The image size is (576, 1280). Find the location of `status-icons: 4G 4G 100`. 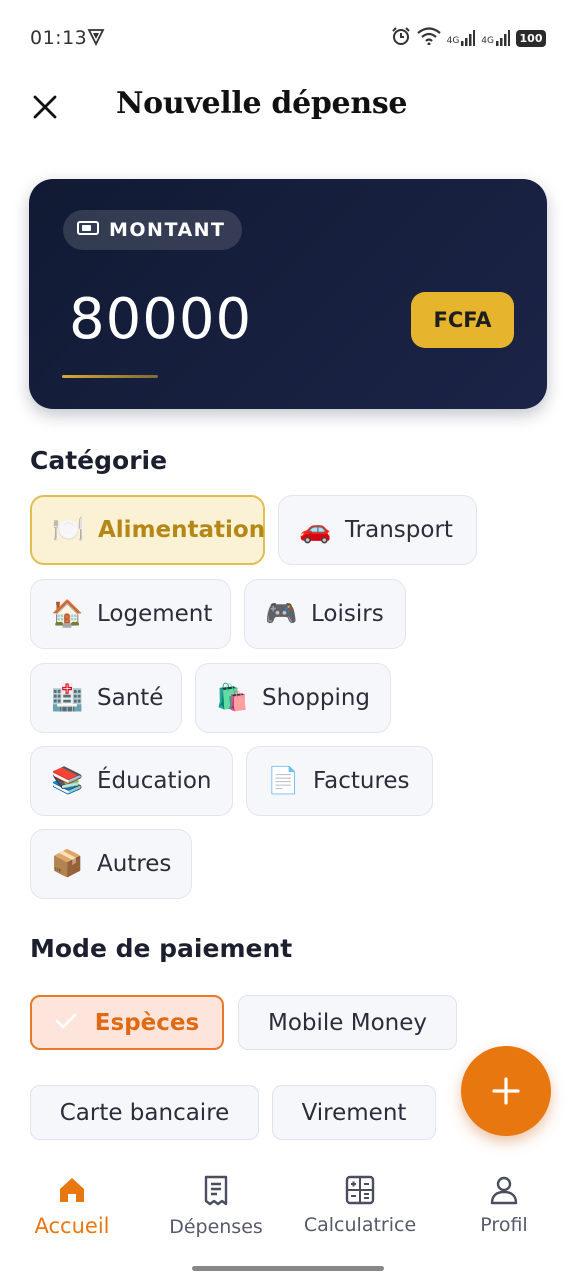

status-icons: 4G 4G 100 is located at coordinates (468, 38).